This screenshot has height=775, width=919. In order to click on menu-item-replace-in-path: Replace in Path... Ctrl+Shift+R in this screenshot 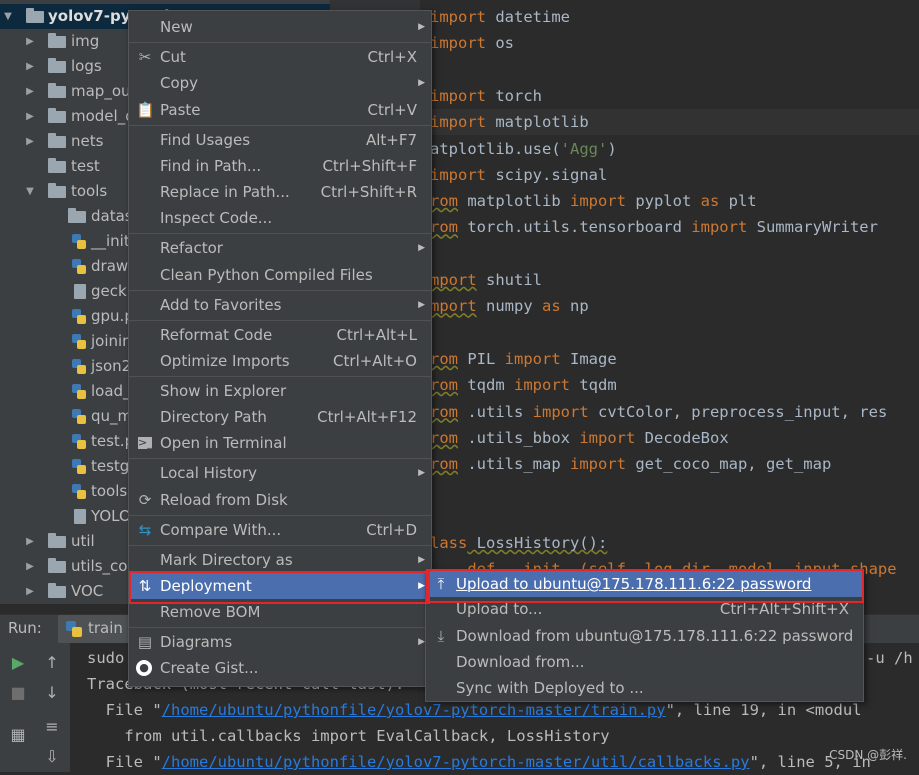, I will do `click(280, 192)`.